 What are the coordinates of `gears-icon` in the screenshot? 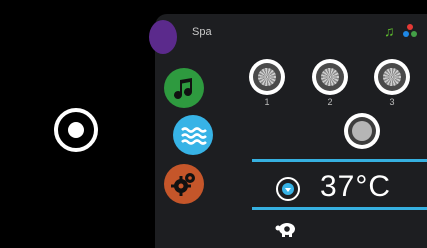 It's located at (183, 184).